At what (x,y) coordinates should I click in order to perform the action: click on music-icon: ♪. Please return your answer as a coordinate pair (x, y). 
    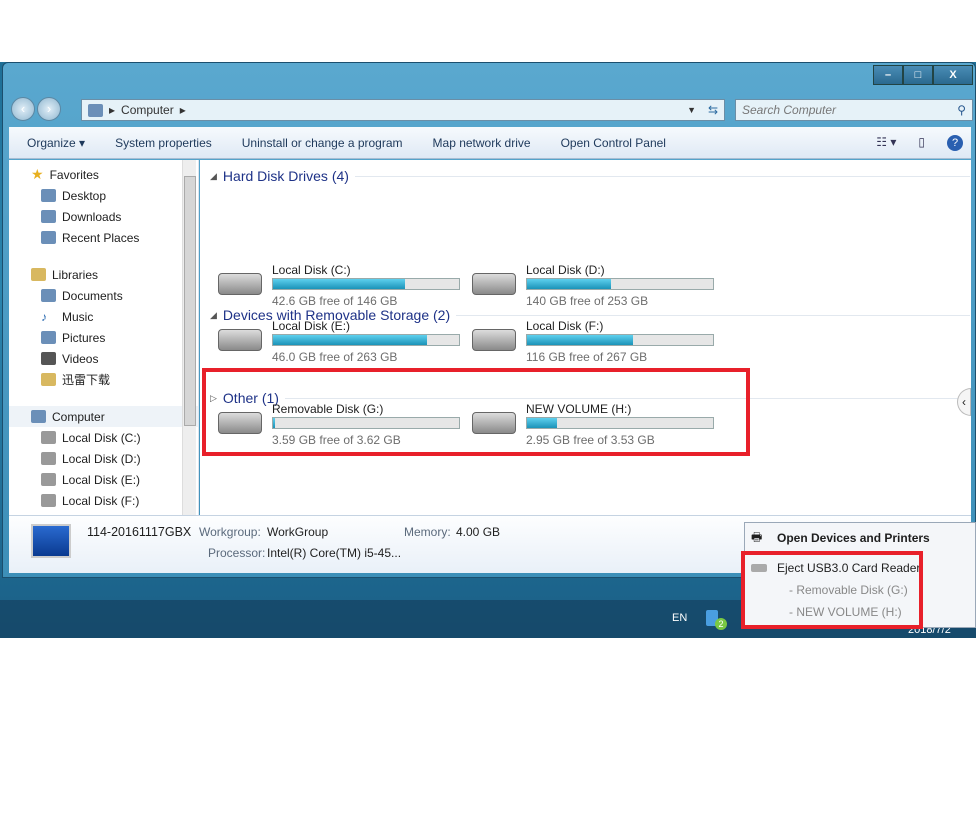
    Looking at the image, I should click on (44, 316).